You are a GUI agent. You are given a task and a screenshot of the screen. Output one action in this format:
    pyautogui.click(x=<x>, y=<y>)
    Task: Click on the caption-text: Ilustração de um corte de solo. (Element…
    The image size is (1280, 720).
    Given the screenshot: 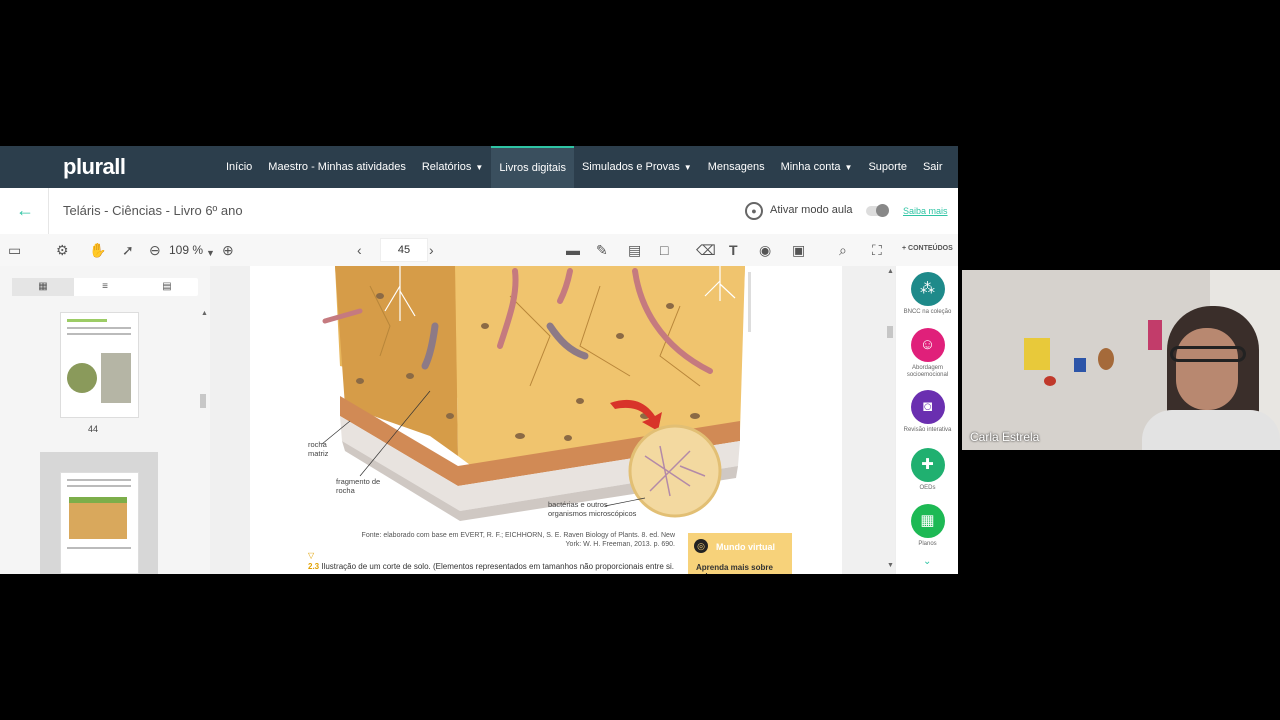 What is the action you would take?
    pyautogui.click(x=497, y=566)
    